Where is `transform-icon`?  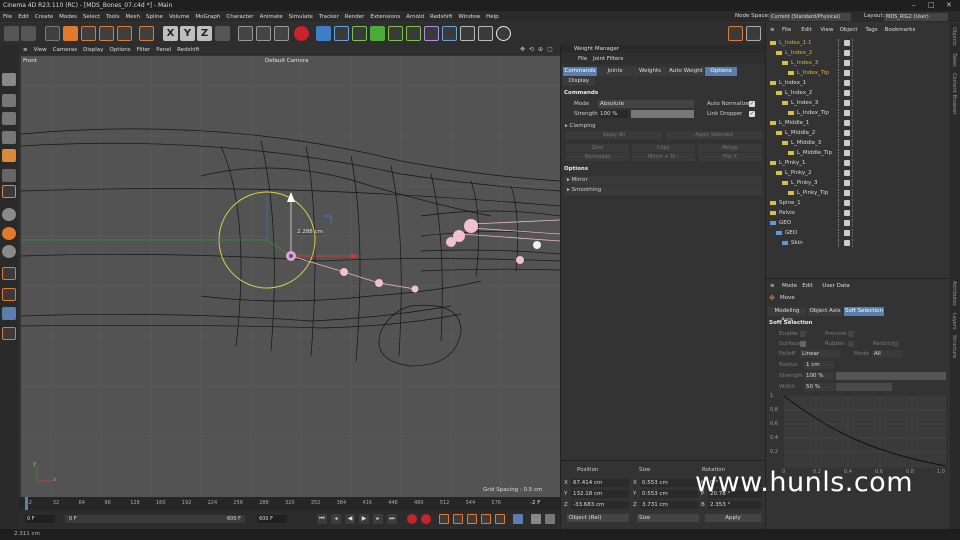 transform-icon is located at coordinates (146, 33).